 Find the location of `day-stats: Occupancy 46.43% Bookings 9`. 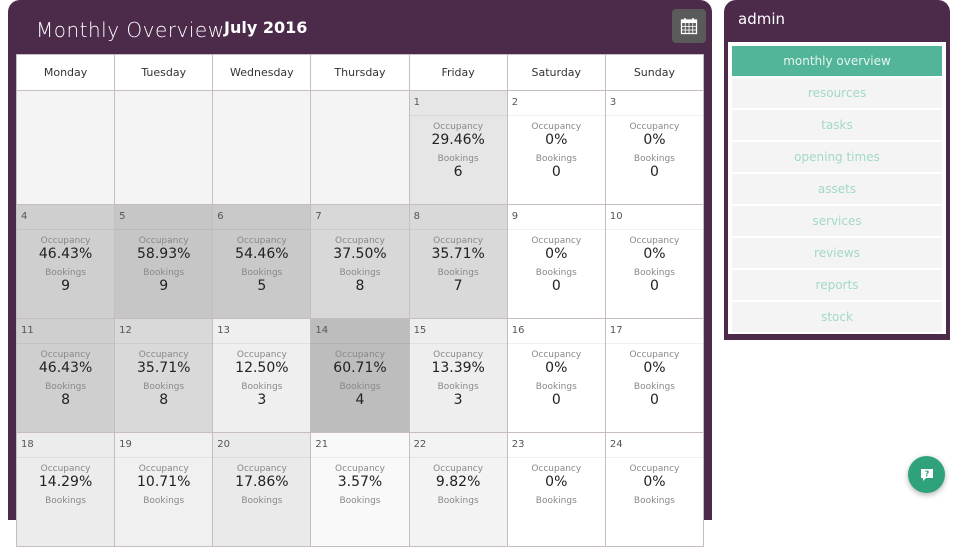

day-stats: Occupancy 46.43% Bookings 9 is located at coordinates (65, 262).